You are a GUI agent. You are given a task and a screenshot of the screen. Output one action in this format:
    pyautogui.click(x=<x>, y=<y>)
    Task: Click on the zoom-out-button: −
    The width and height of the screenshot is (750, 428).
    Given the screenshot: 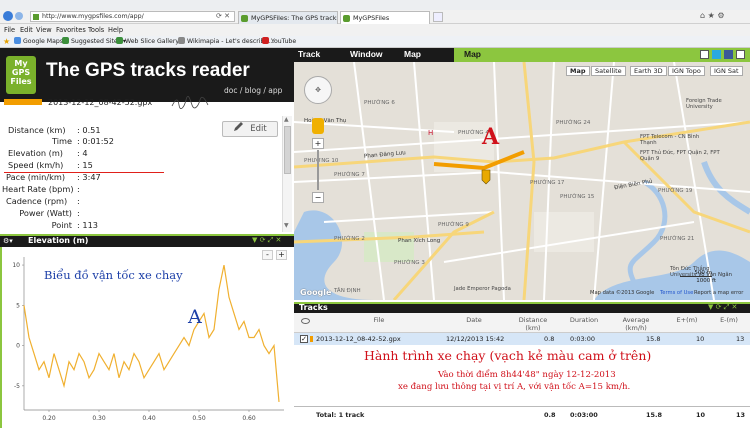 What is the action you would take?
    pyautogui.click(x=318, y=197)
    